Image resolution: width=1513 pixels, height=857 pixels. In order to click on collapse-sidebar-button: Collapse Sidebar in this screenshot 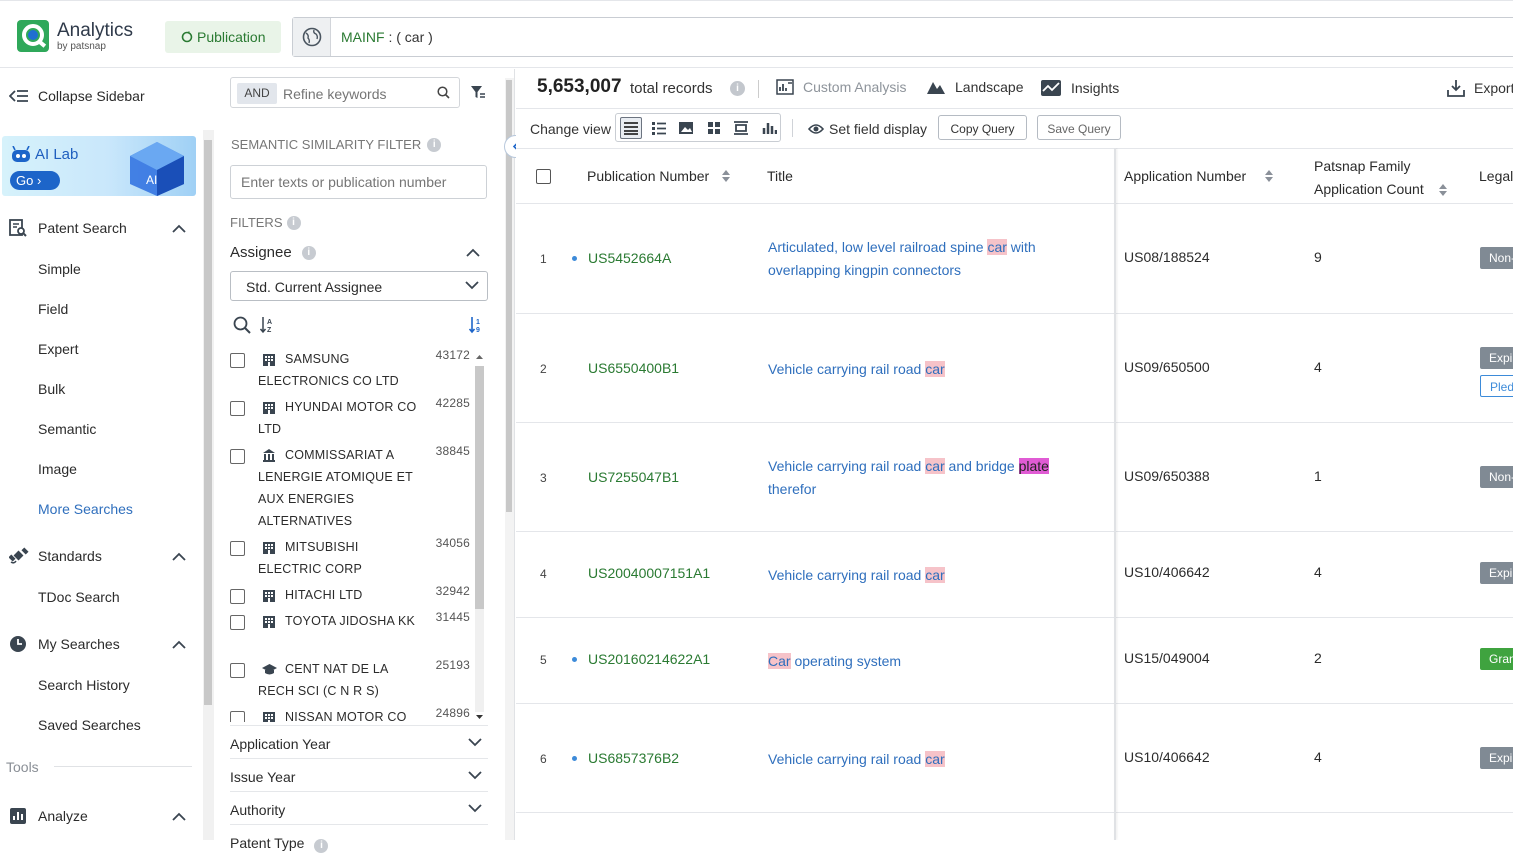, I will do `click(101, 96)`.